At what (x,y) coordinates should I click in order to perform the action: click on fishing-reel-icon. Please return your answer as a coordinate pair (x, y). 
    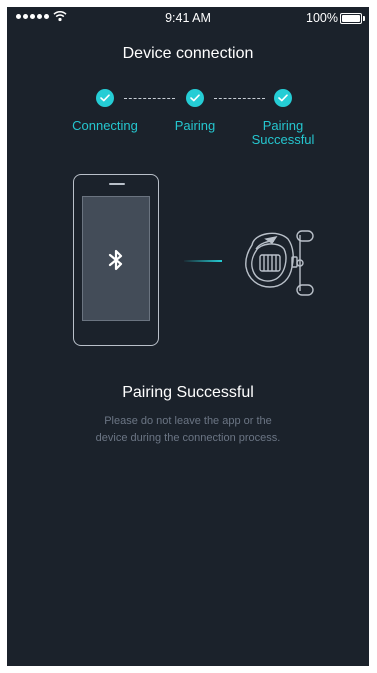
    Looking at the image, I should click on (279, 263).